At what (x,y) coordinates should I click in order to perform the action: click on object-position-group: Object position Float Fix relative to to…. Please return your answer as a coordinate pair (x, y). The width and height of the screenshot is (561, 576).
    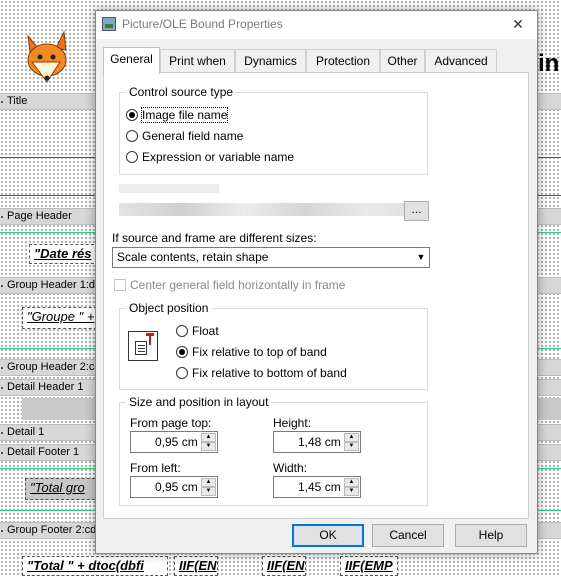
    Looking at the image, I should click on (273, 345).